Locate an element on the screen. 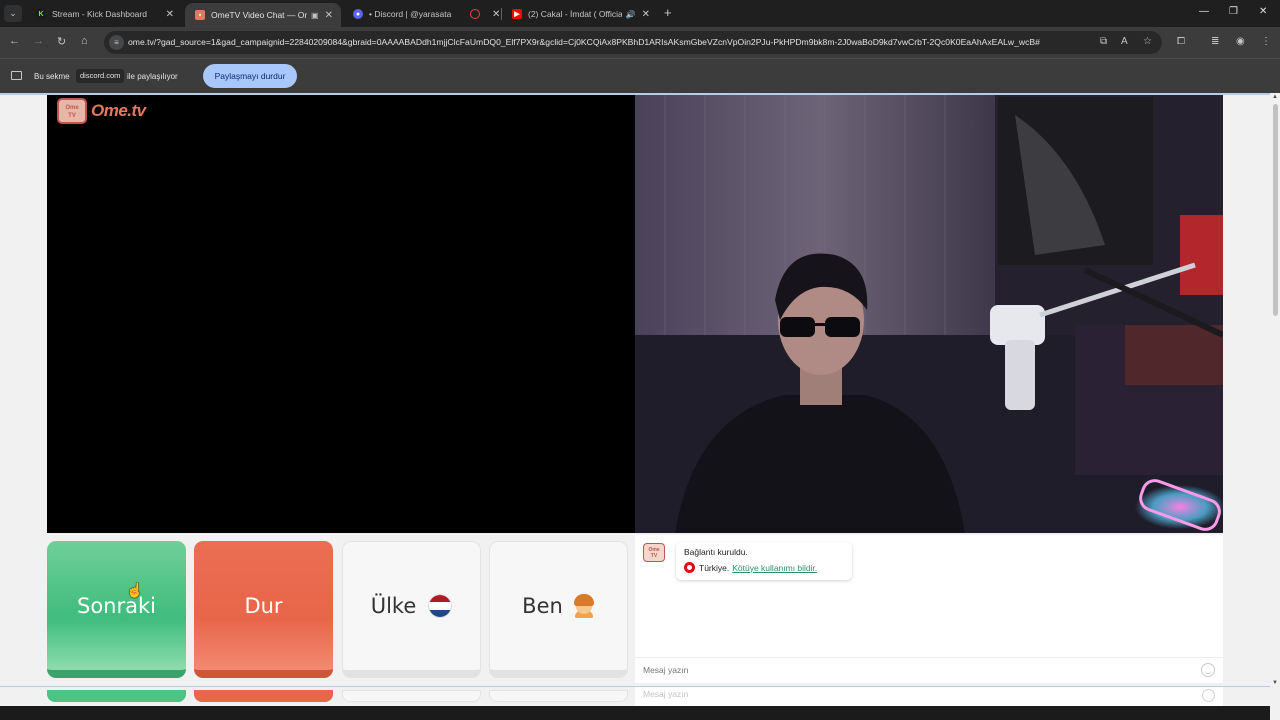  partner-country-row: Türkiye. Kötüye kullanımı bildir. is located at coordinates (750, 567).